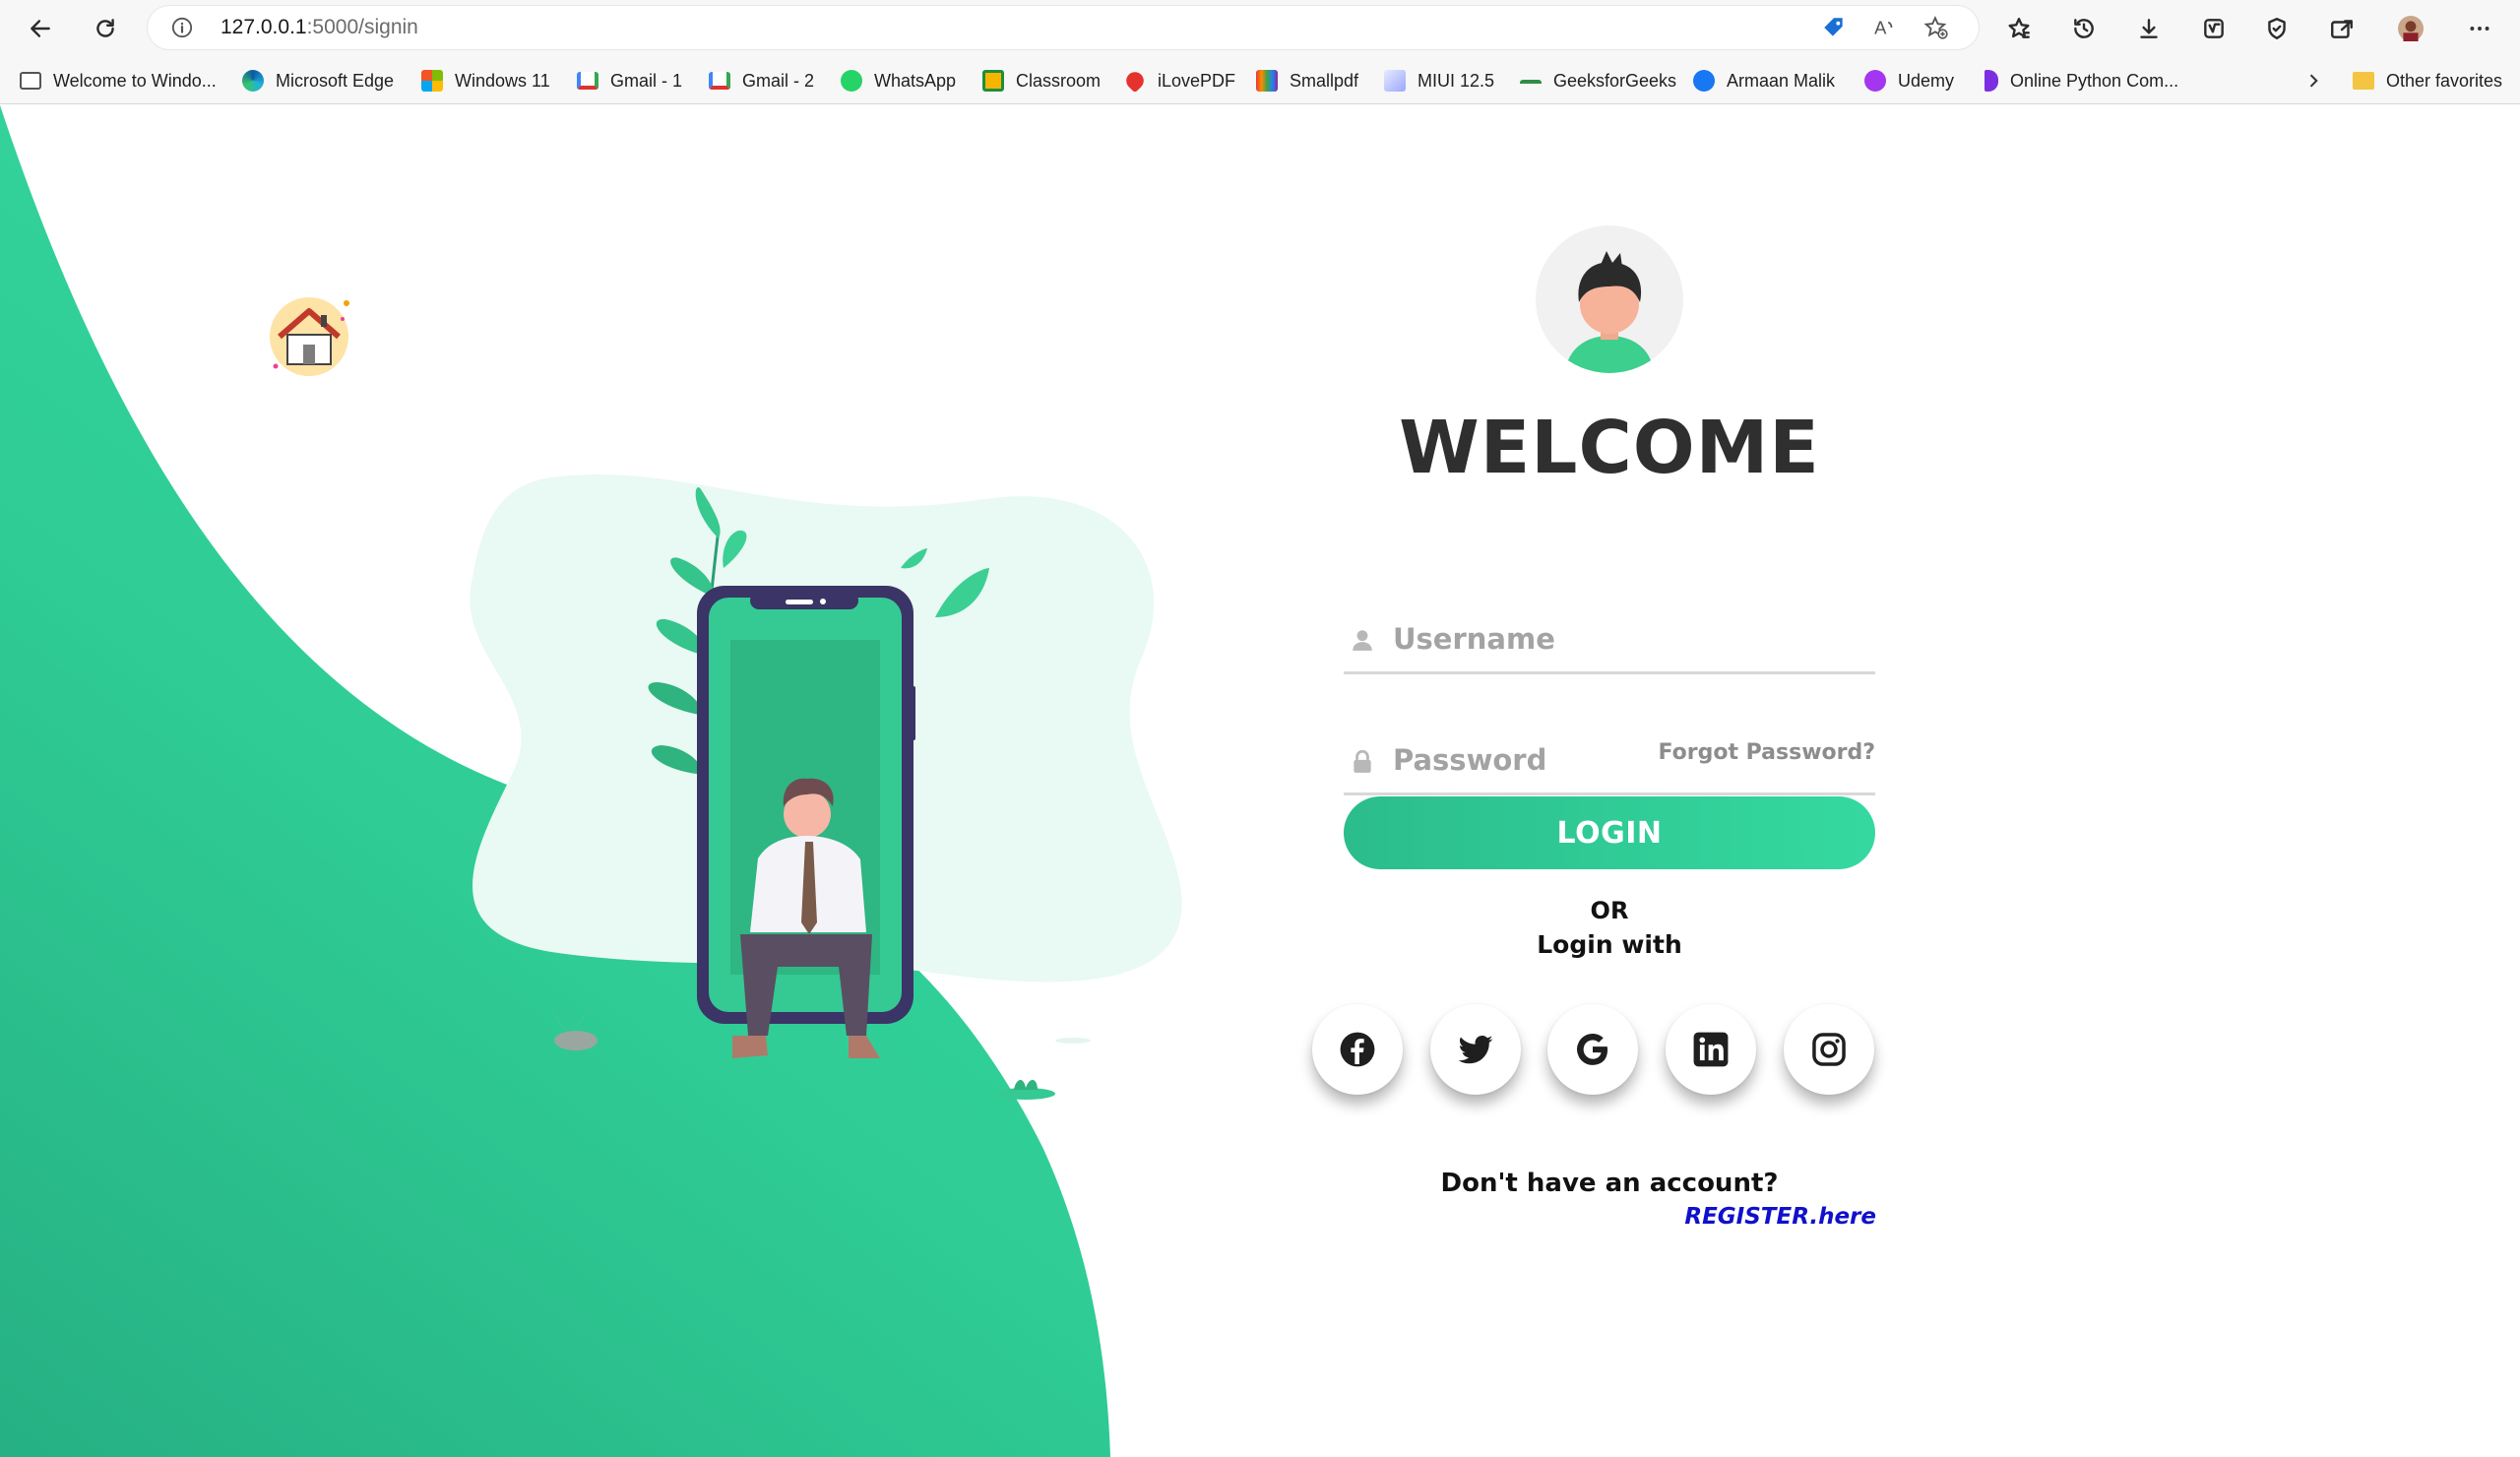 Image resolution: width=2520 pixels, height=1457 pixels. What do you see at coordinates (2410, 28) in the screenshot?
I see `profile-avatar` at bounding box center [2410, 28].